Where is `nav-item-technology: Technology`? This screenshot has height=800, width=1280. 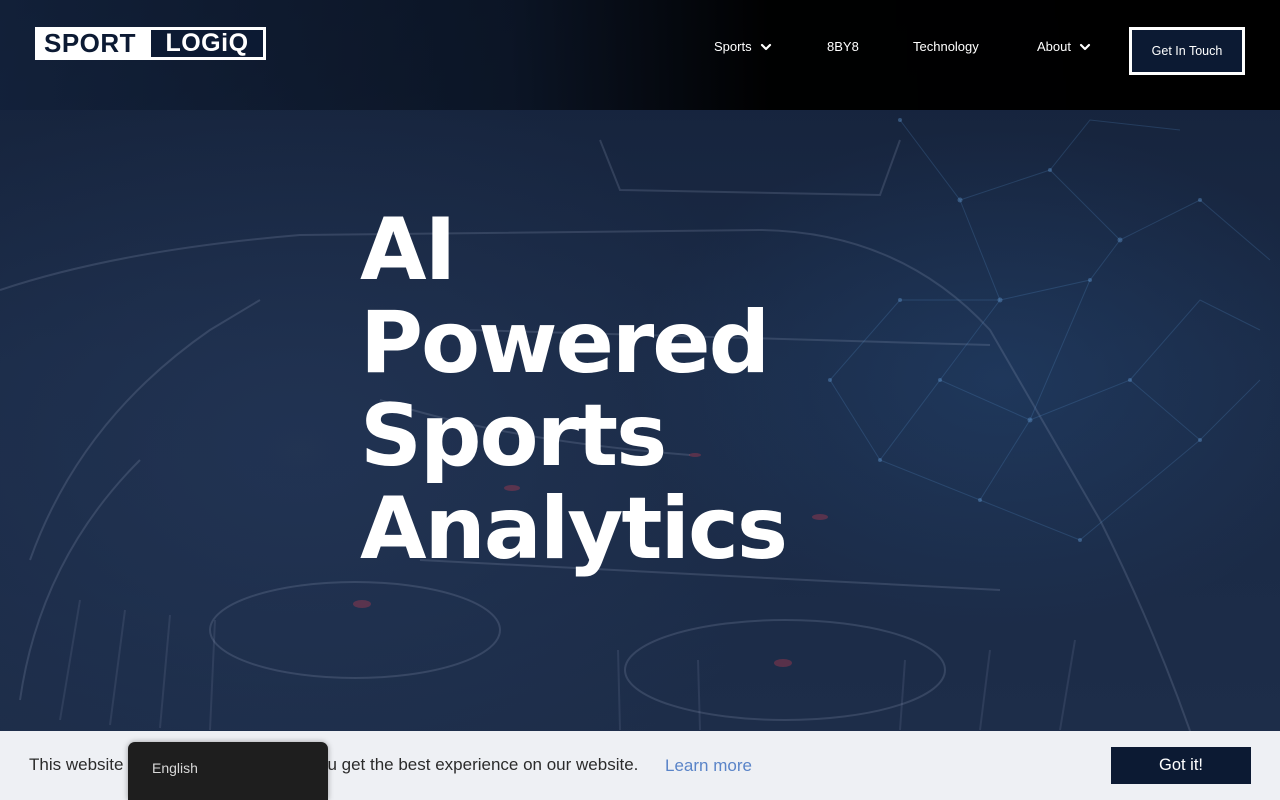
nav-item-technology: Technology is located at coordinates (946, 46).